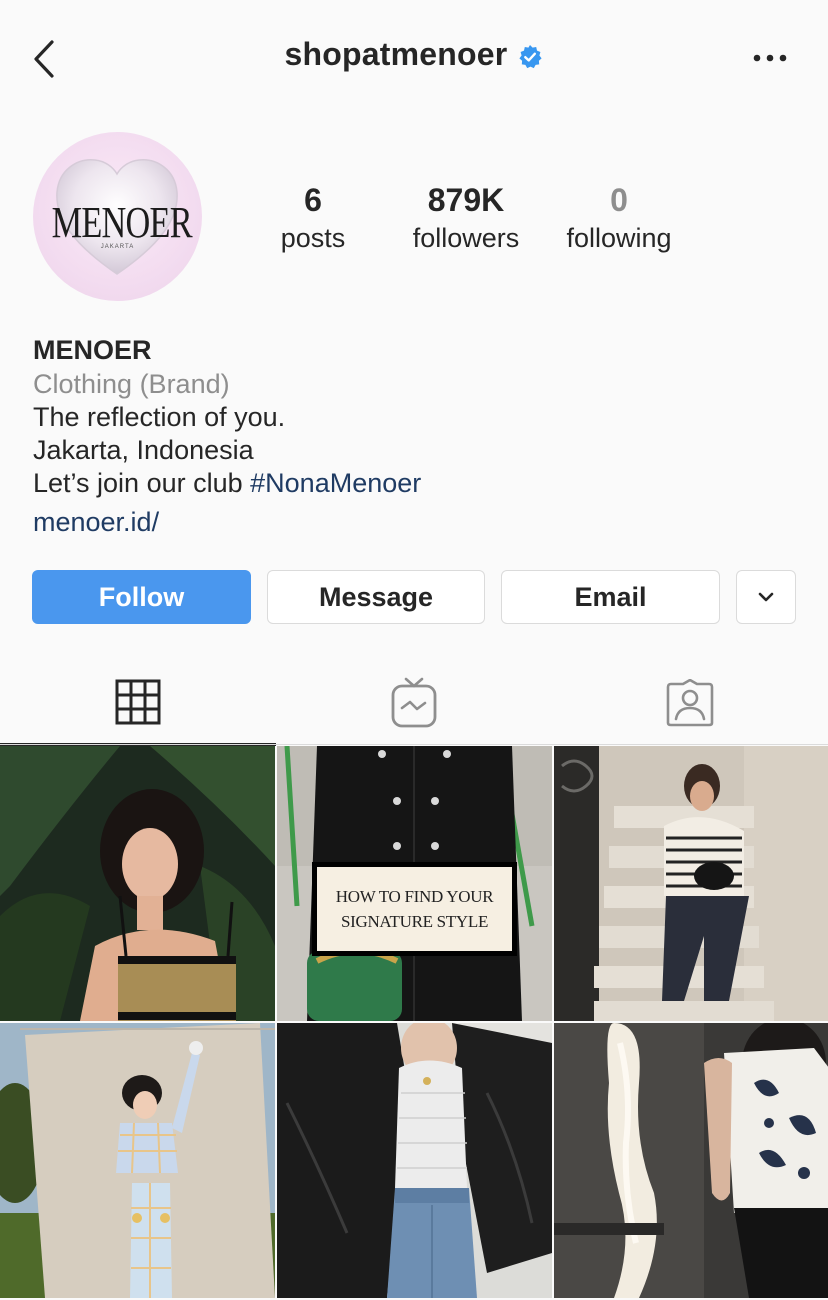 The width and height of the screenshot is (828, 1300). I want to click on follow-button: Follow, so click(141, 597).